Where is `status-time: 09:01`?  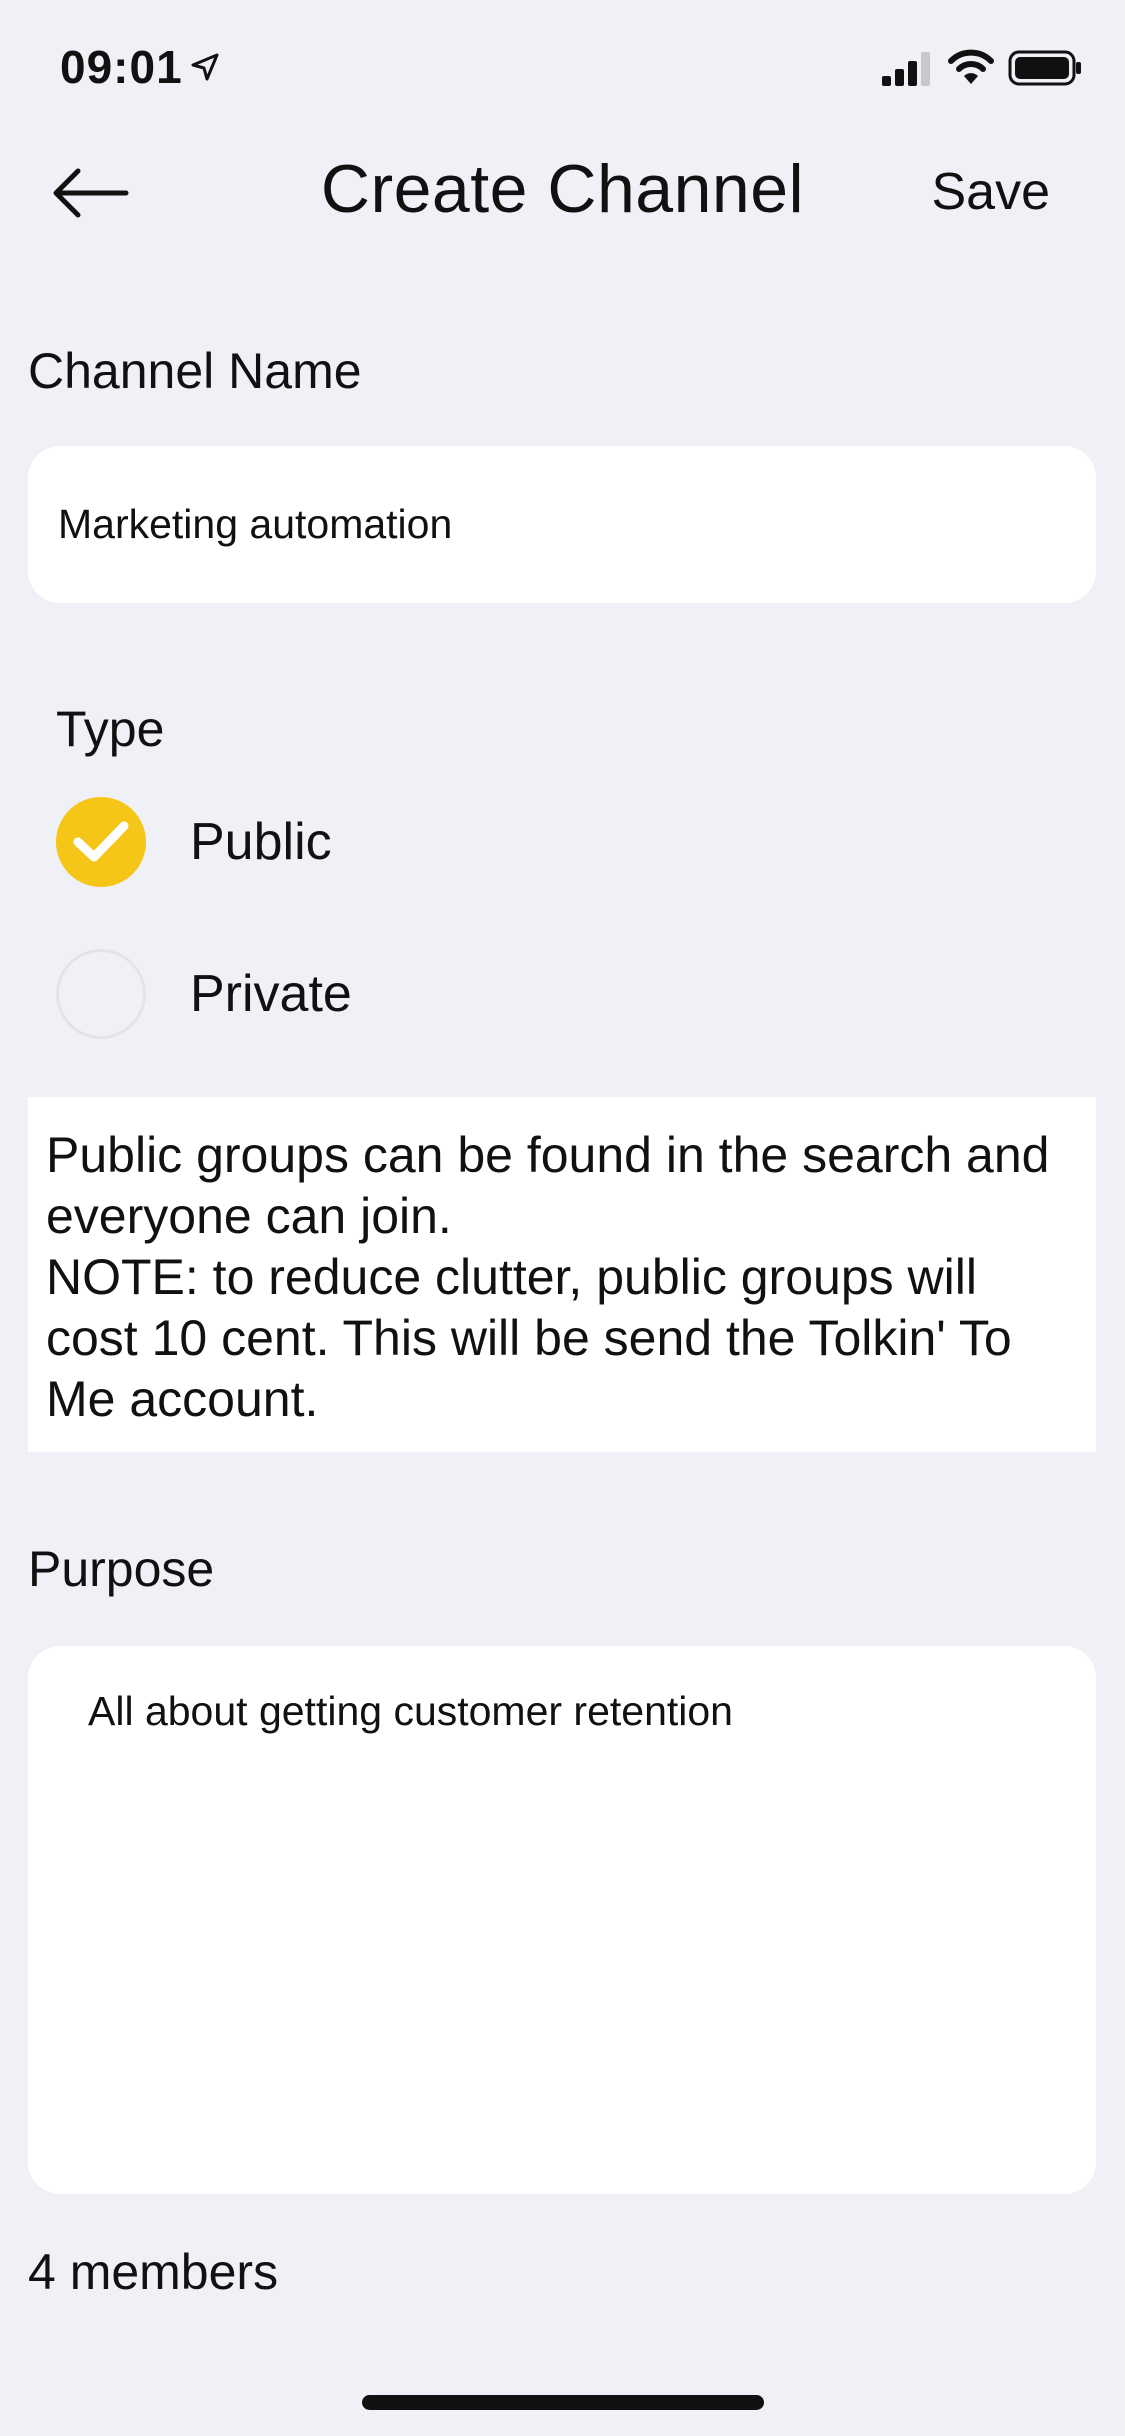
status-time: 09:01 is located at coordinates (121, 67).